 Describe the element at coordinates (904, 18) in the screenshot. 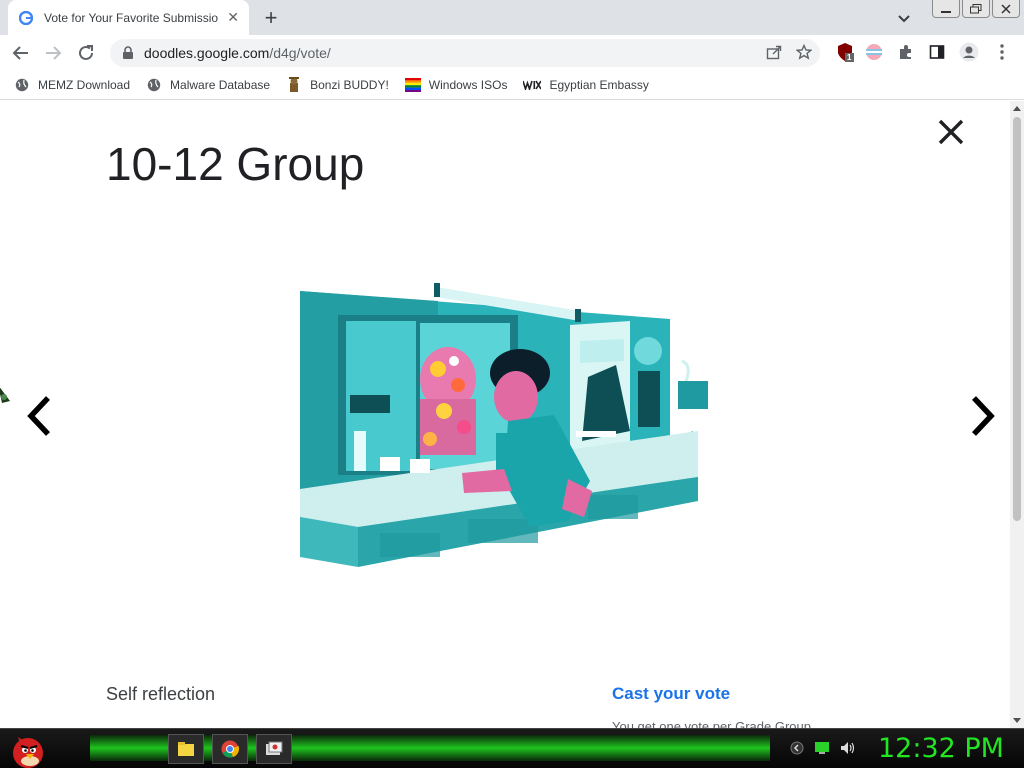

I see `tab-search-icon` at that location.